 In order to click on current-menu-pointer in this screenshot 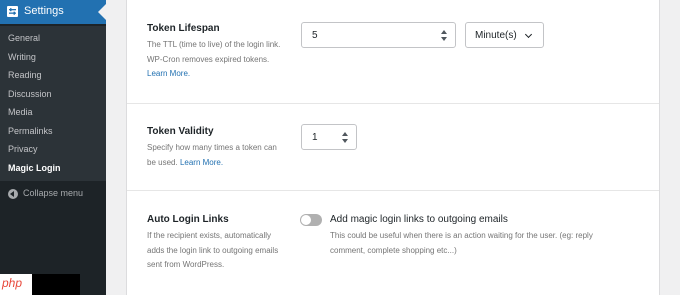, I will do `click(102, 12)`.